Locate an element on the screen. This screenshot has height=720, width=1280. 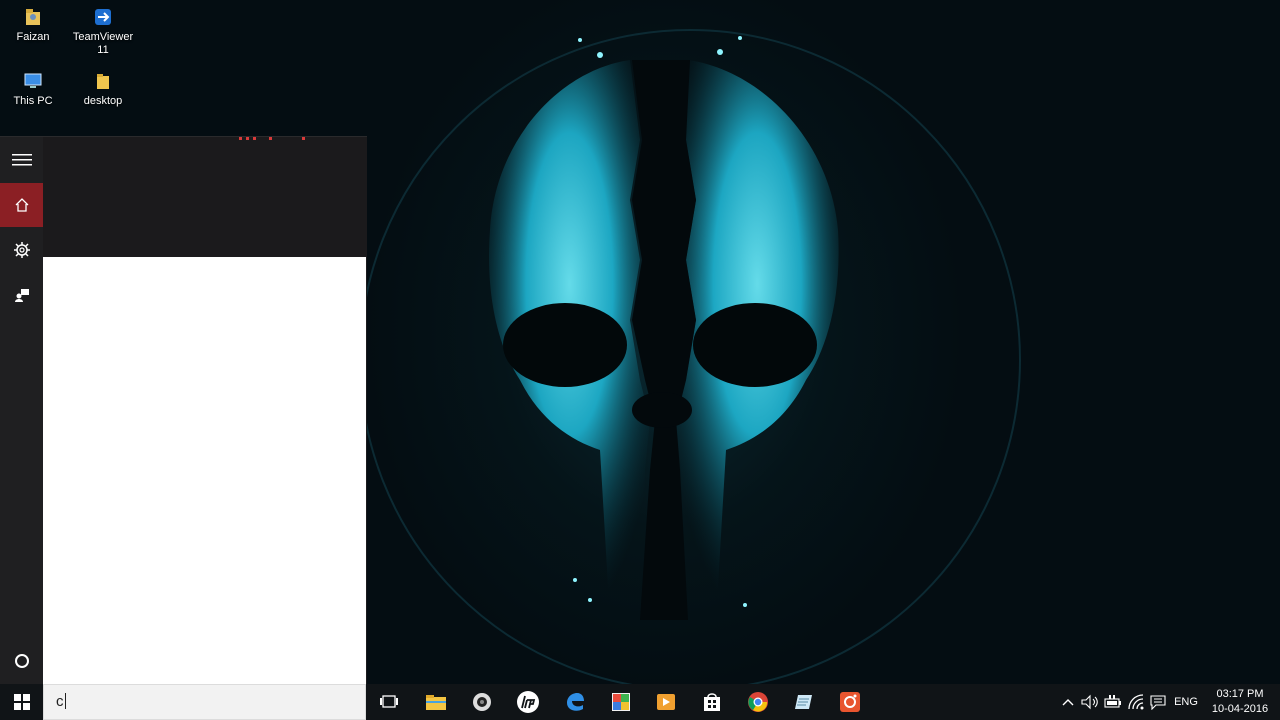
desktop-icon-label: Faizan is located at coordinates (33, 37).